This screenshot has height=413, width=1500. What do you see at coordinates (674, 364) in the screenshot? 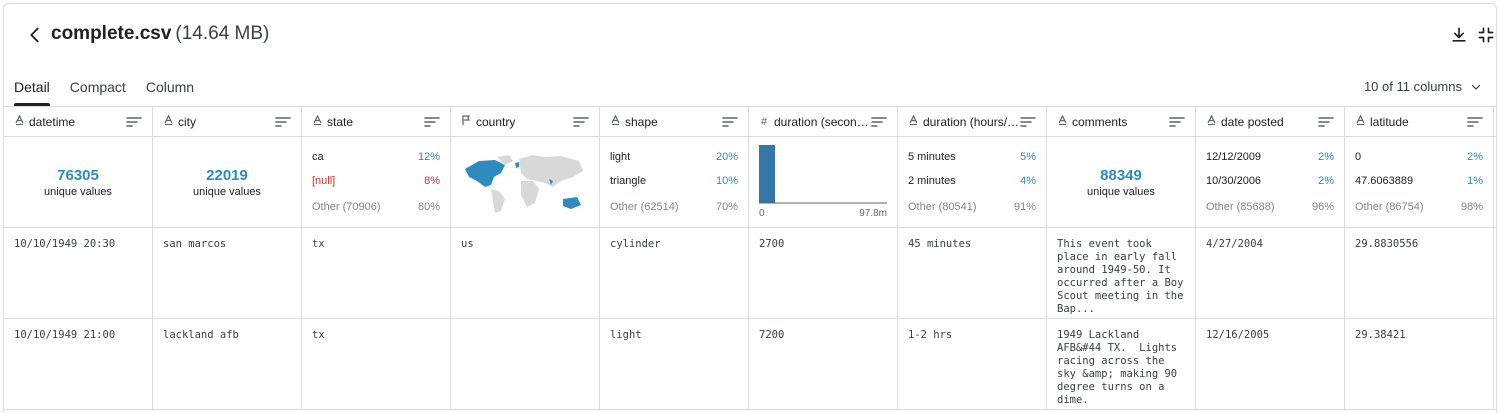
I see `table-cell: light` at bounding box center [674, 364].